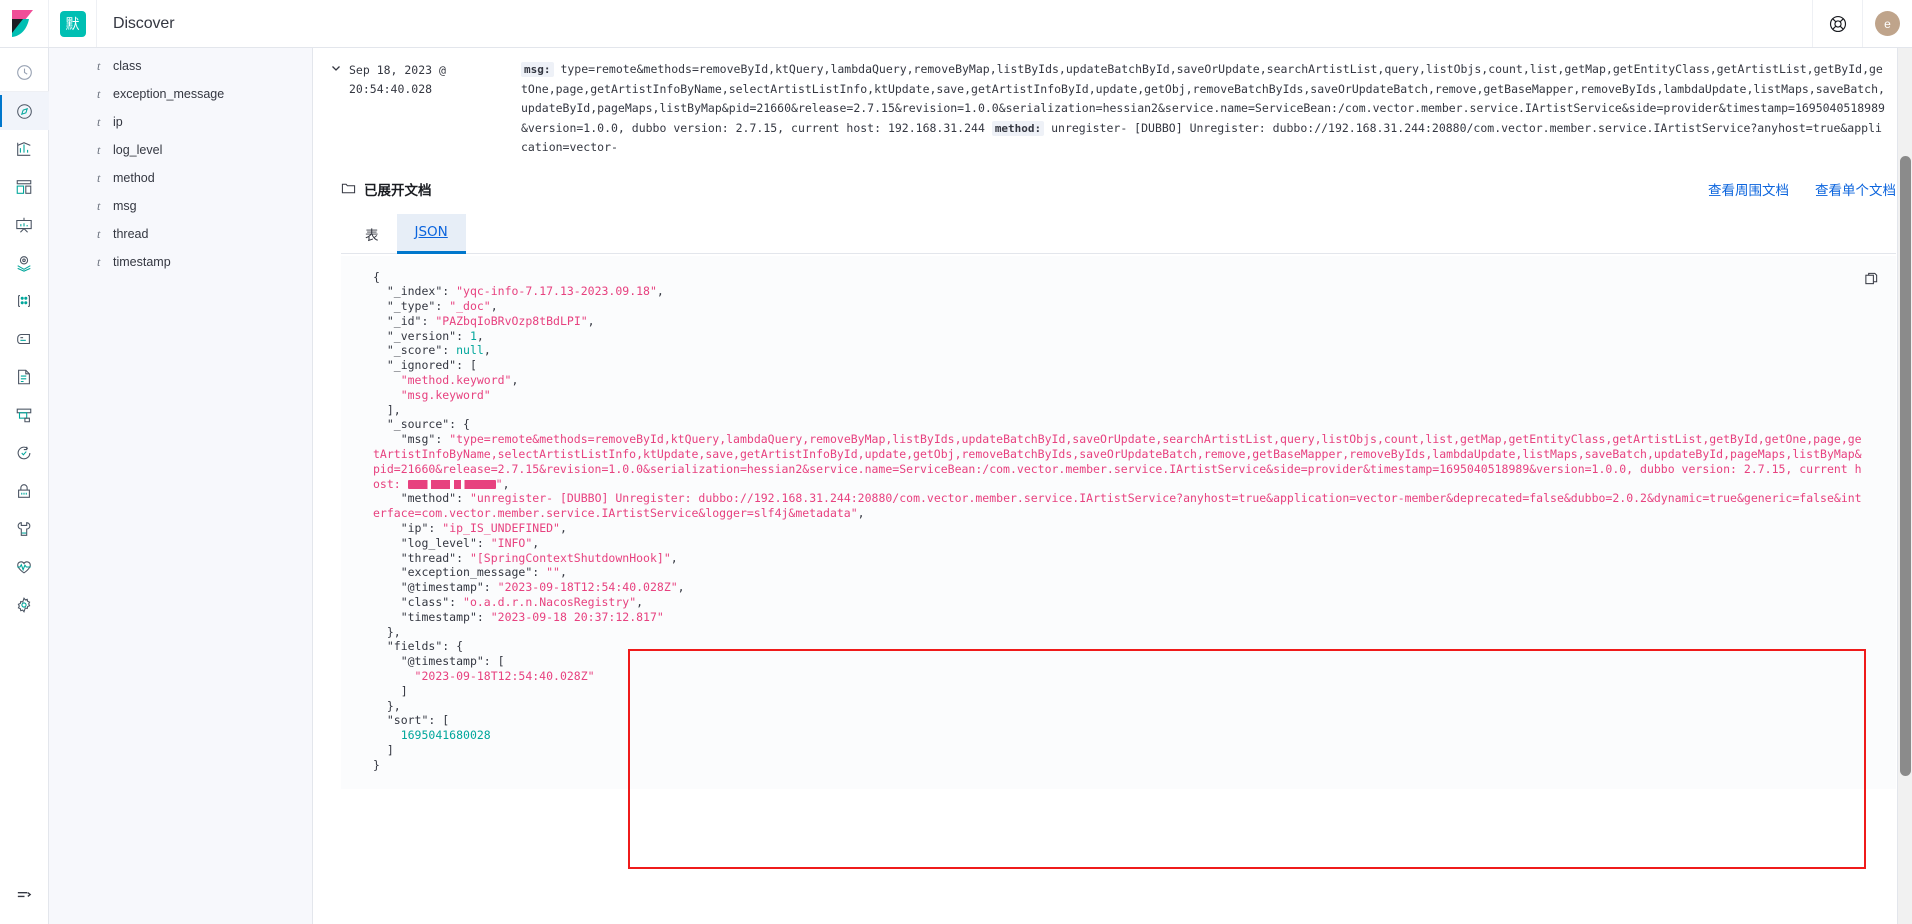  Describe the element at coordinates (336, 107) in the screenshot. I see `collapse-doc-button` at that location.